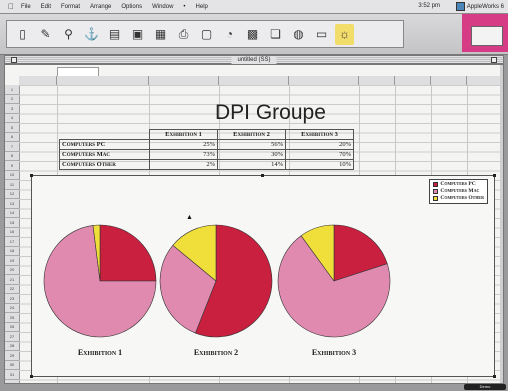 The width and height of the screenshot is (508, 391). What do you see at coordinates (321, 34) in the screenshot?
I see `movie-icon: ▭` at bounding box center [321, 34].